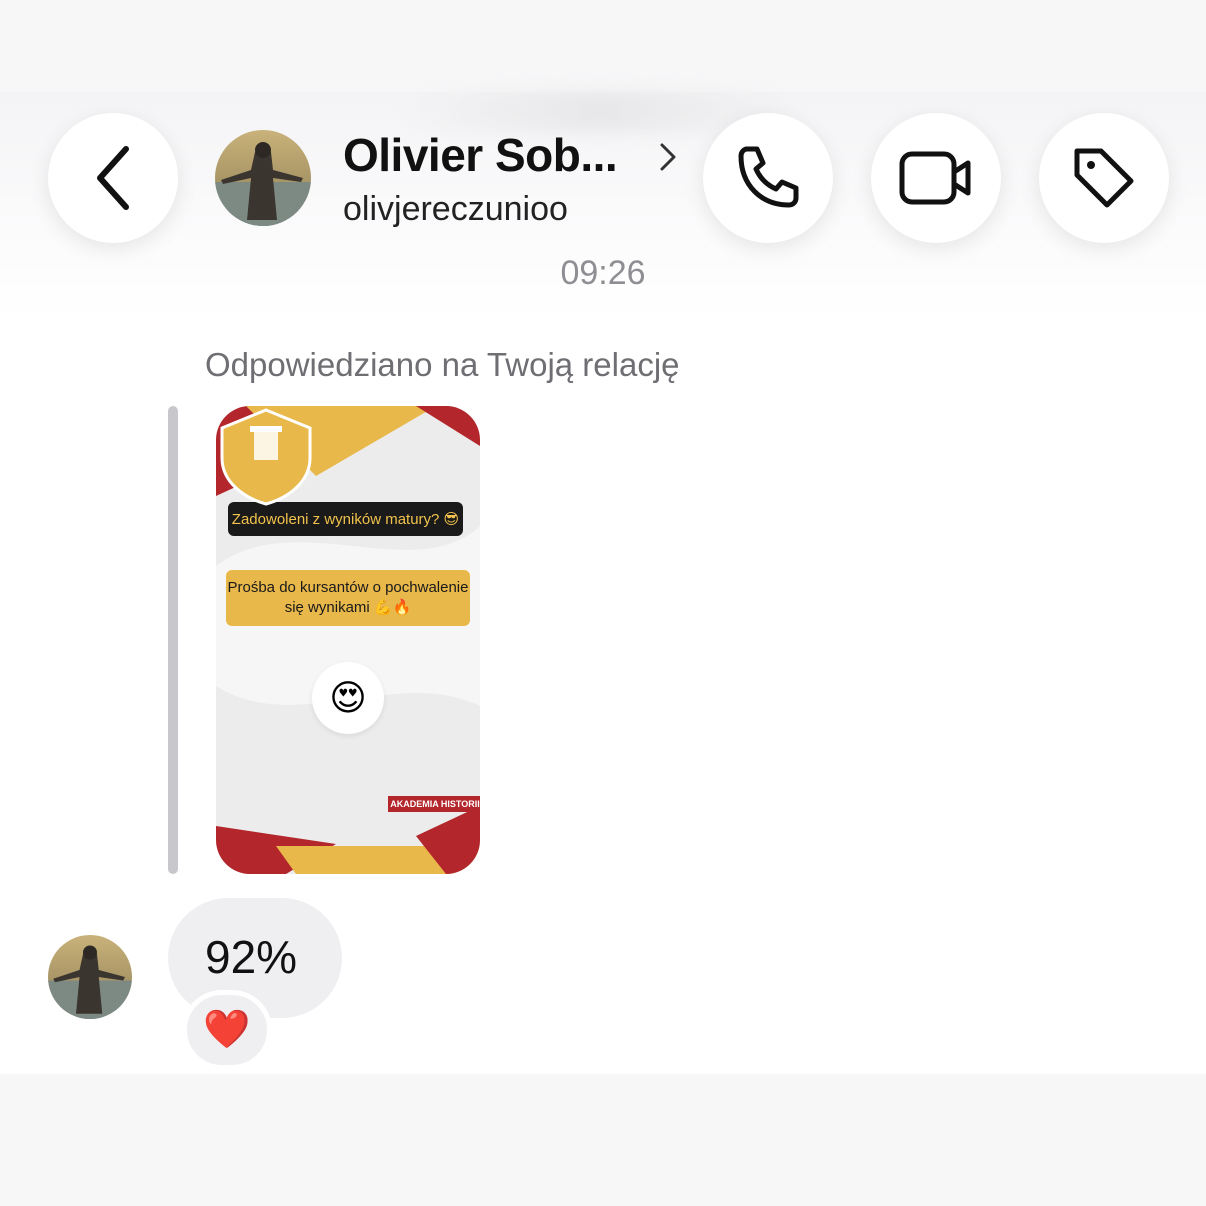 The image size is (1206, 1206). Describe the element at coordinates (266, 457) in the screenshot. I see `academy-shield-logo` at that location.